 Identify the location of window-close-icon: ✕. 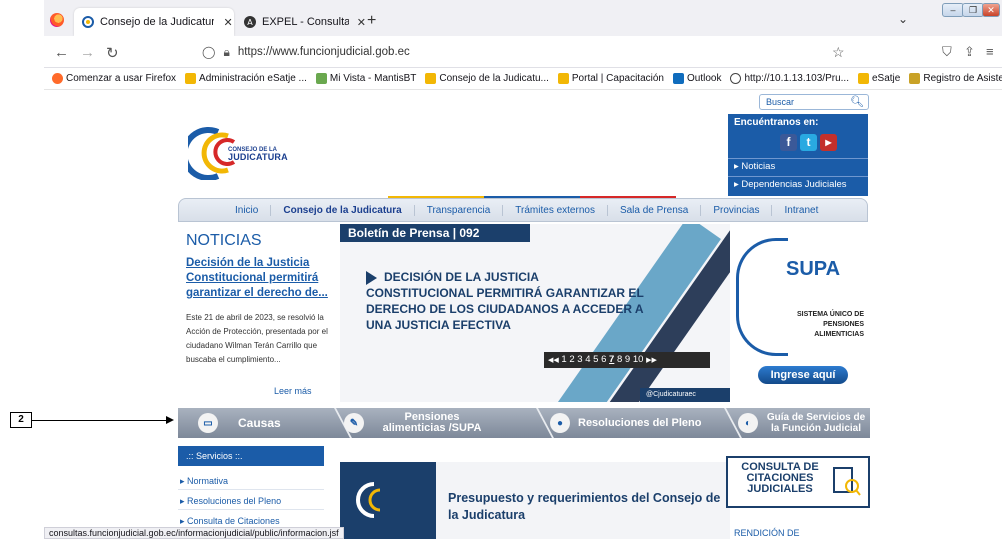
(991, 10).